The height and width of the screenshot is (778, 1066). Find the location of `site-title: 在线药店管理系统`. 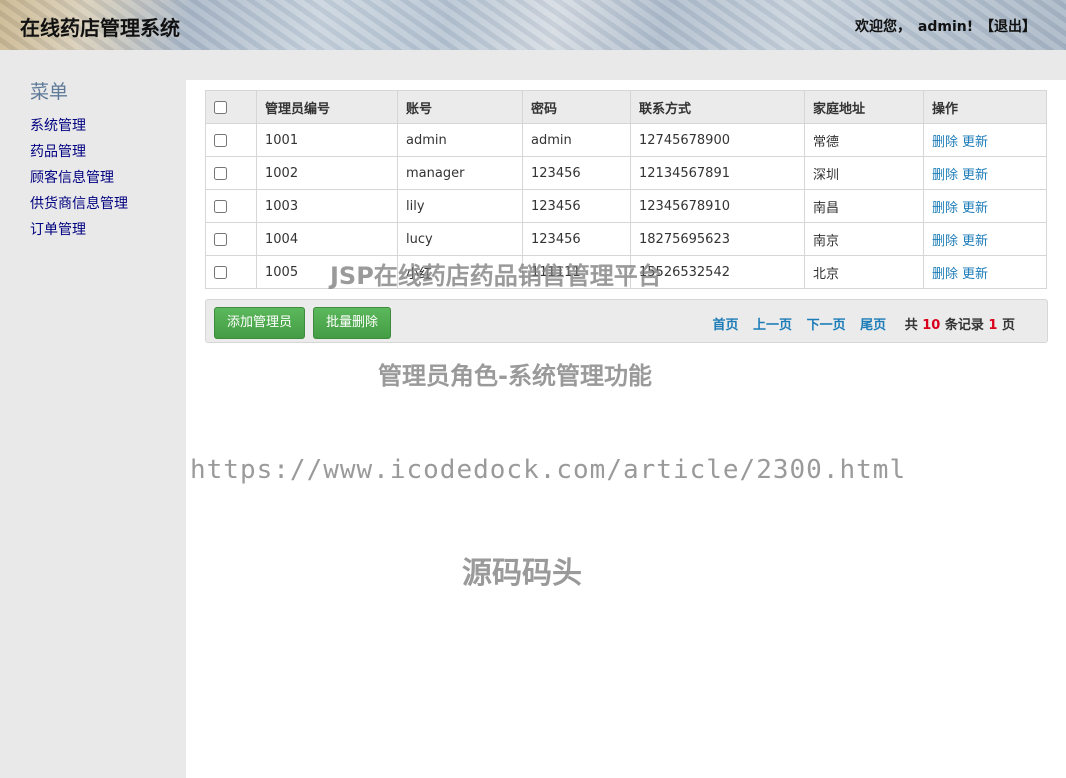

site-title: 在线药店管理系统 is located at coordinates (100, 28).